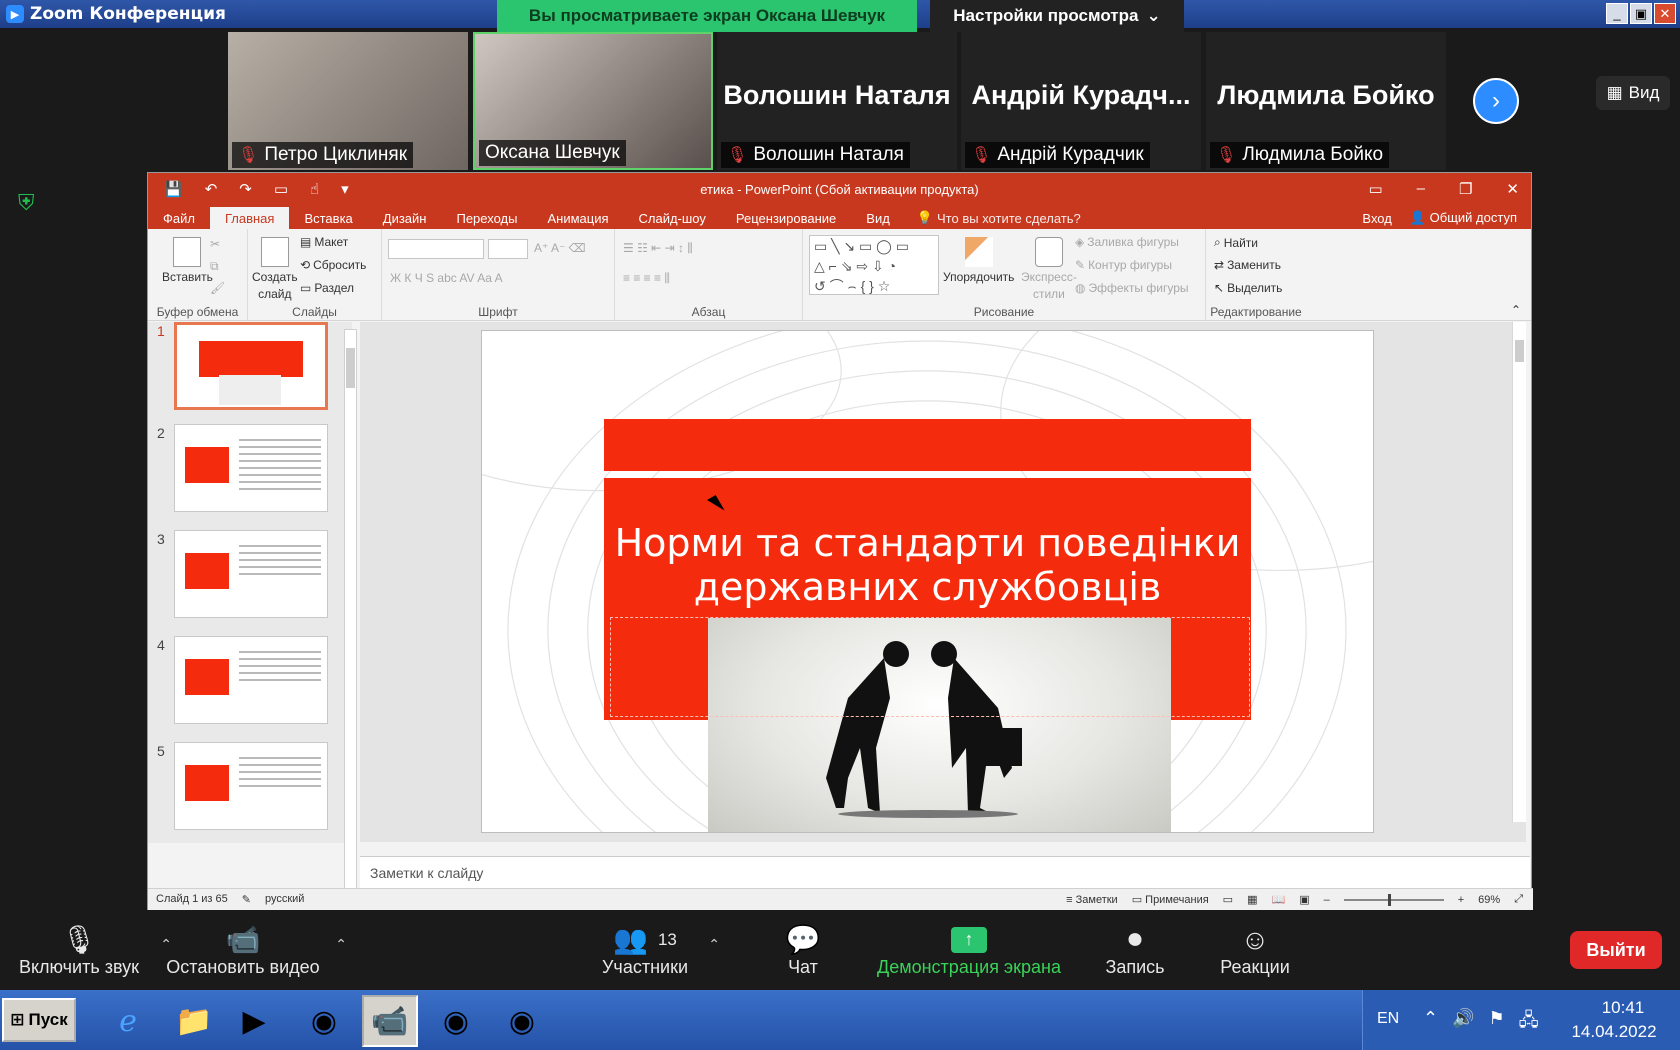  Describe the element at coordinates (214, 266) in the screenshot. I see `copy-icon: ⧉` at that location.